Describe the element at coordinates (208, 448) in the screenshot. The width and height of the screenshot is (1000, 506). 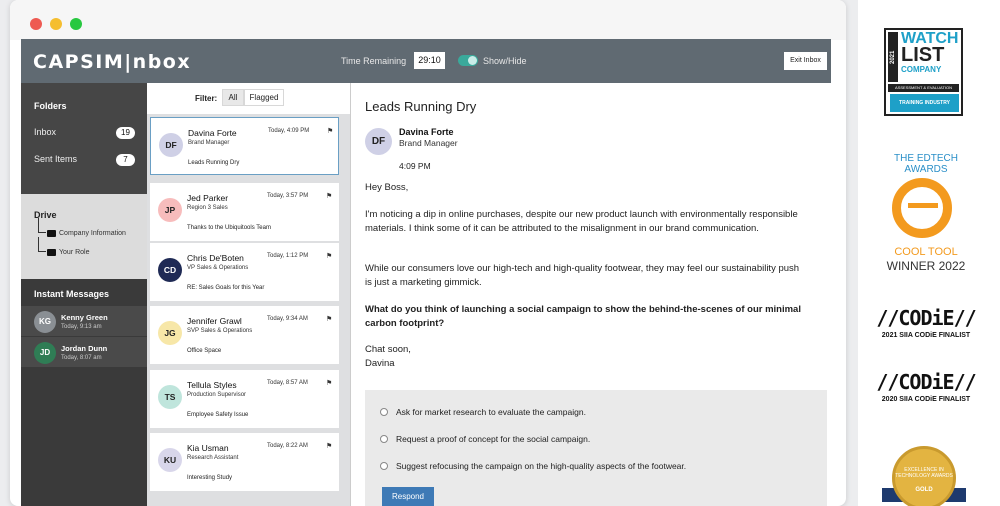
I see `message-sender-name: Kia Usman` at that location.